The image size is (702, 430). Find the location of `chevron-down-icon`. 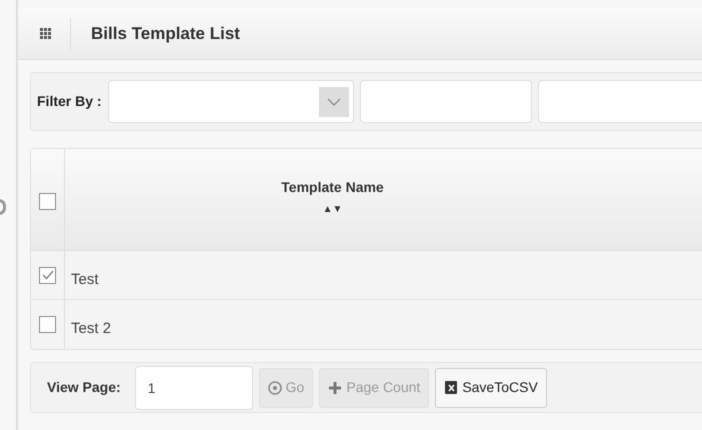

chevron-down-icon is located at coordinates (333, 102).